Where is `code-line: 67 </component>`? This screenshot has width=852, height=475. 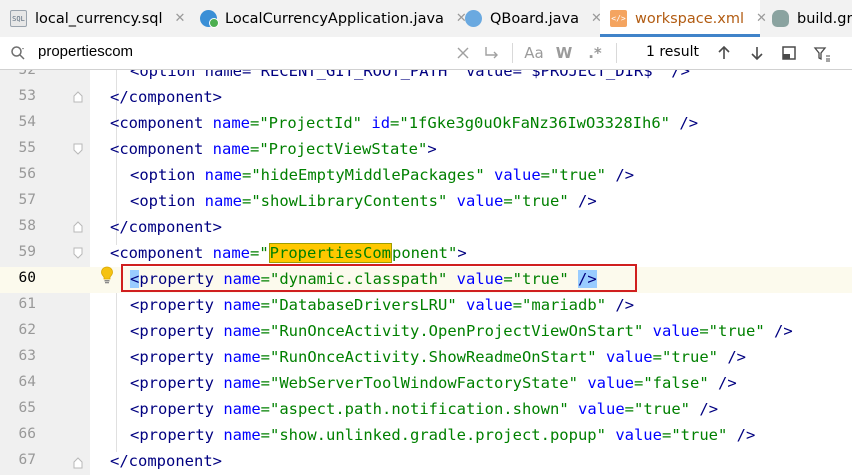 code-line: 67 </component> is located at coordinates (426, 462).